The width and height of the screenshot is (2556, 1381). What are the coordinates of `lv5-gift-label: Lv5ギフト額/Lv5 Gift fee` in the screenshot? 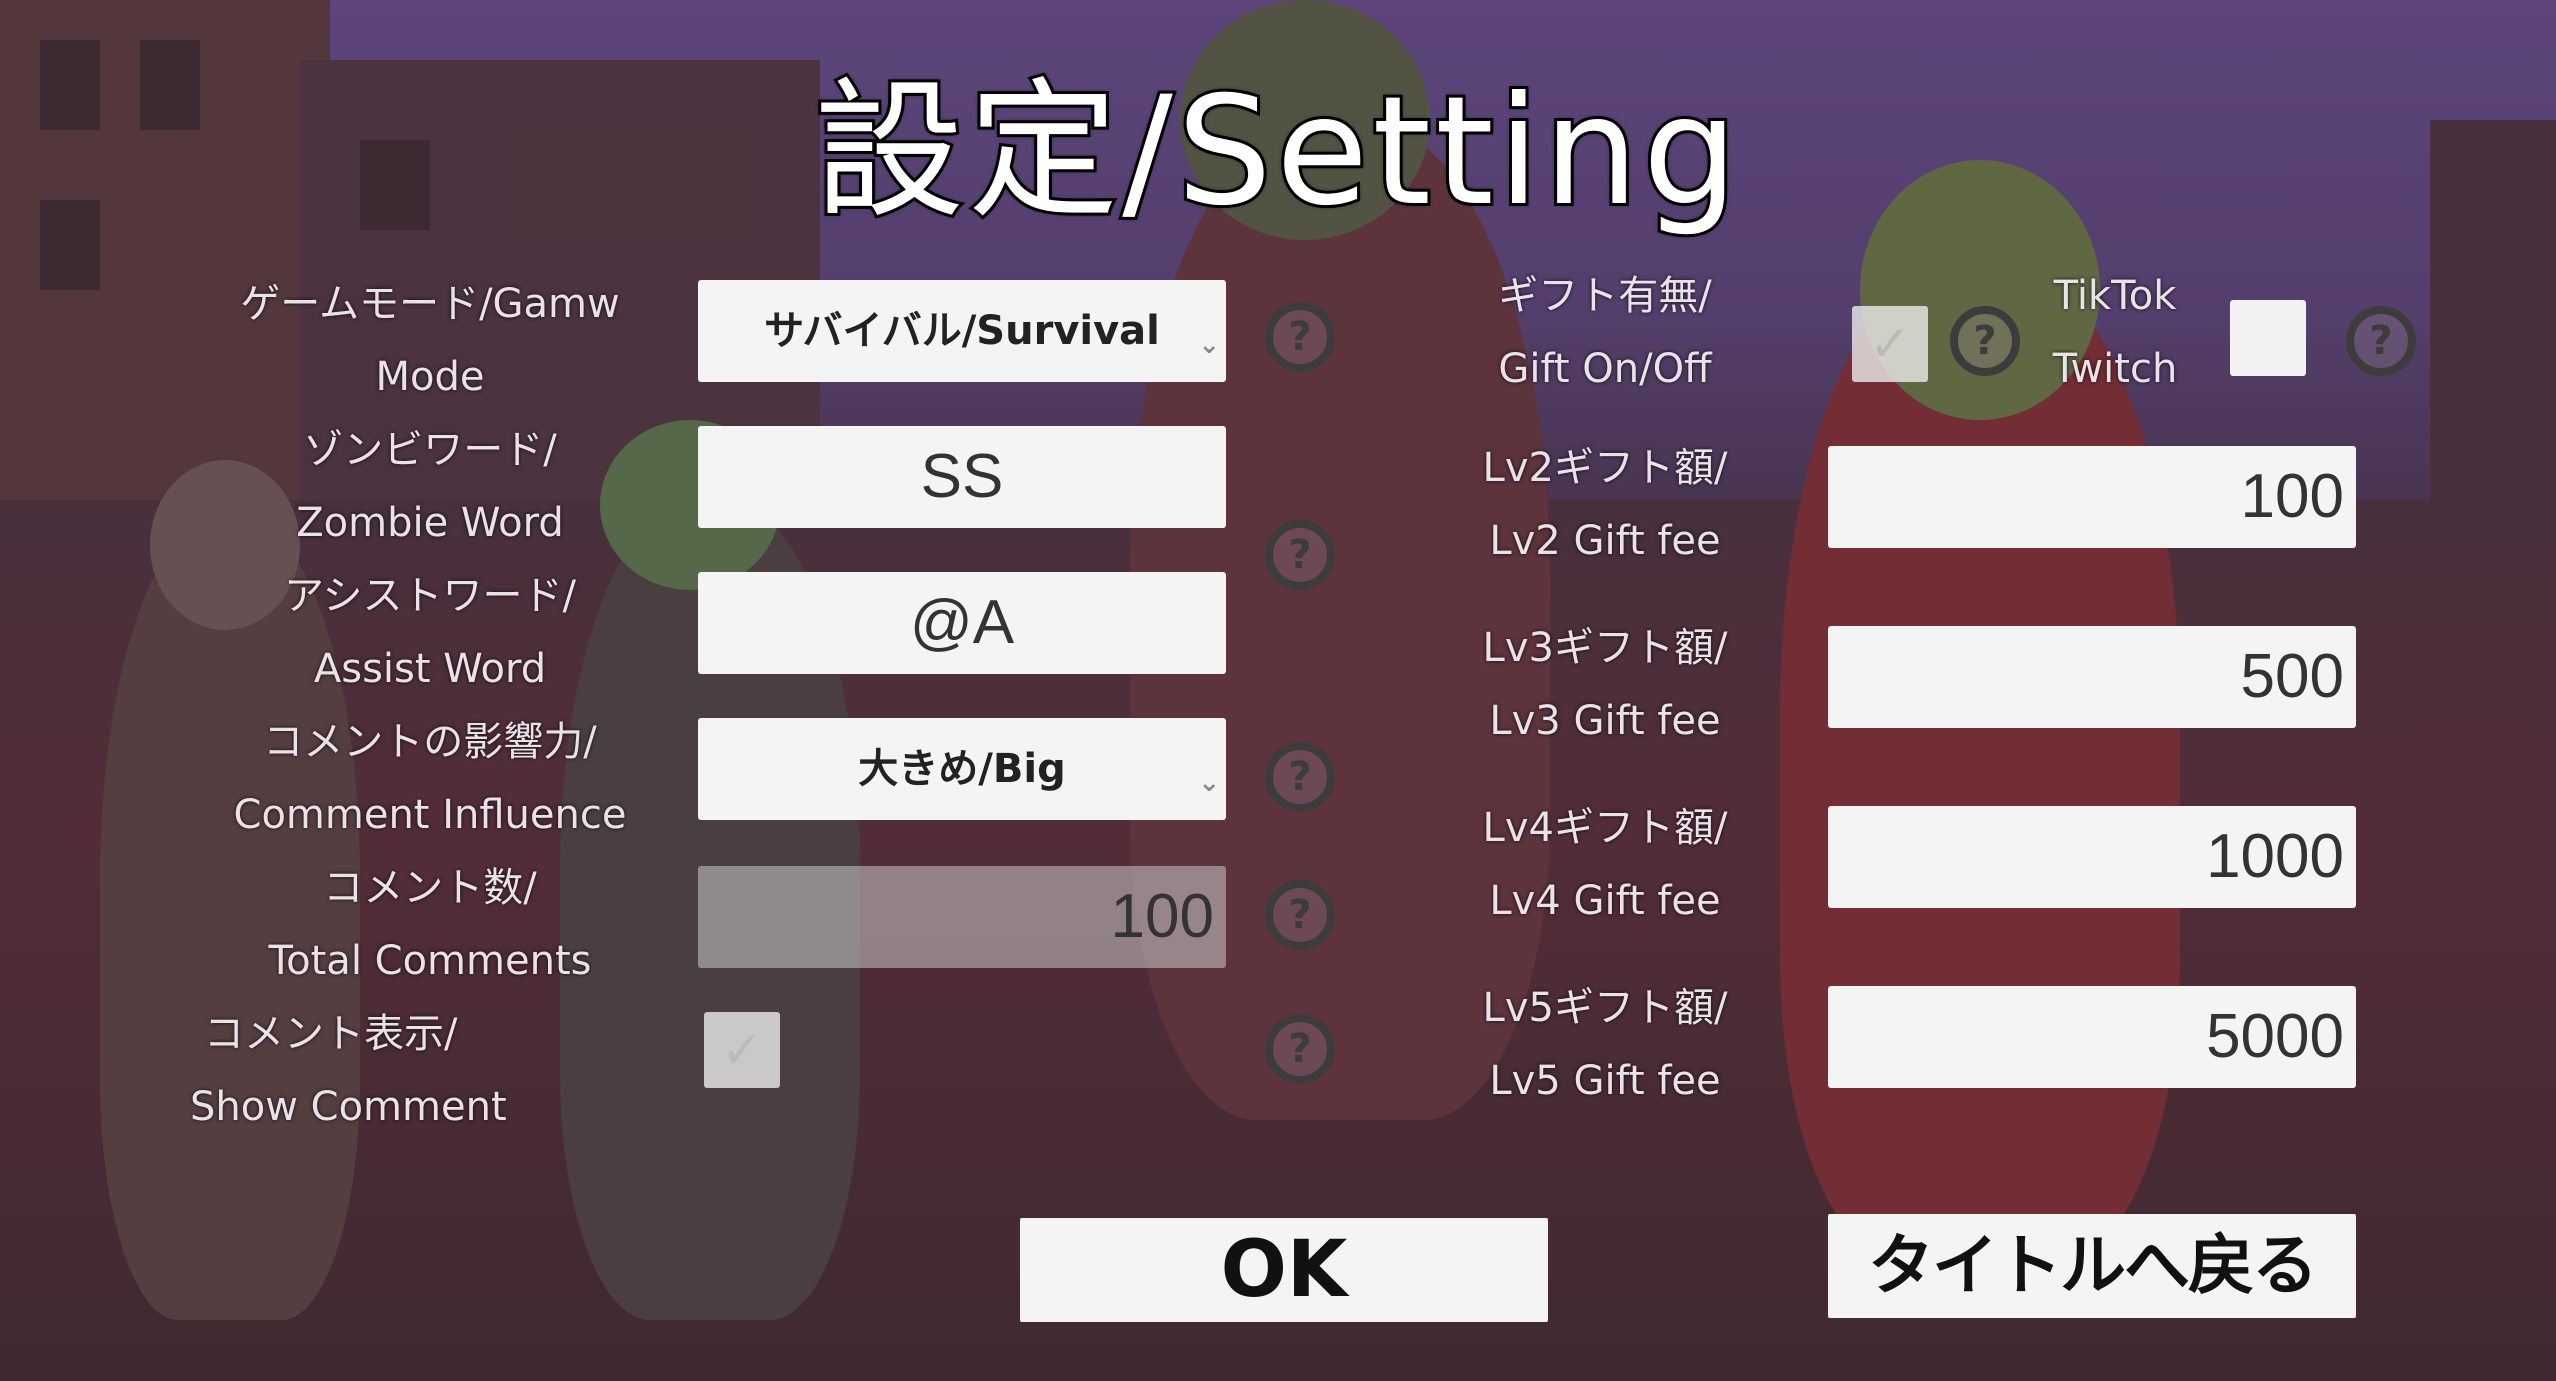 It's located at (1605, 1044).